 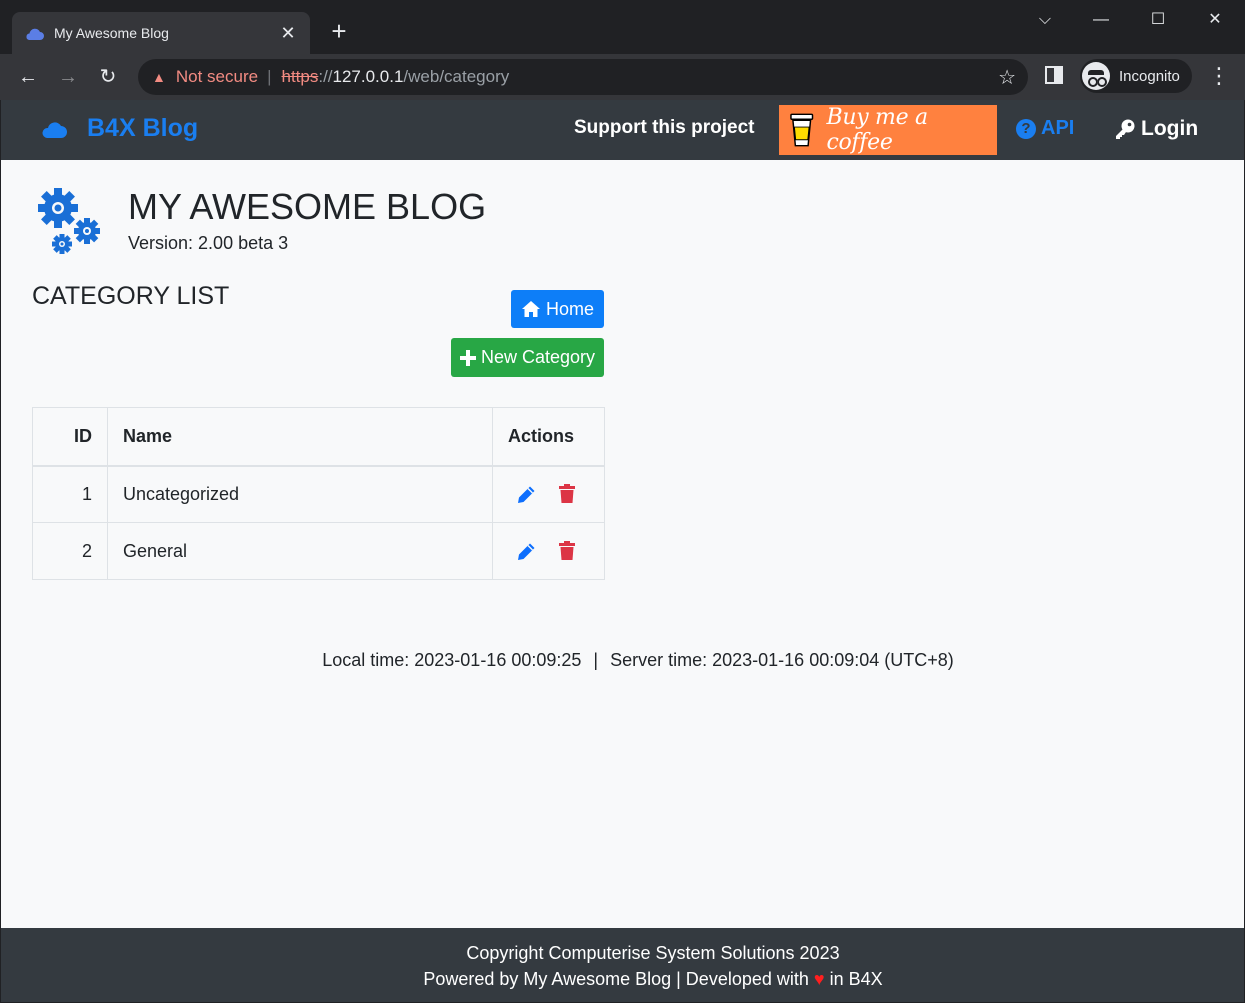 I want to click on api-link: ? API, so click(x=1045, y=128).